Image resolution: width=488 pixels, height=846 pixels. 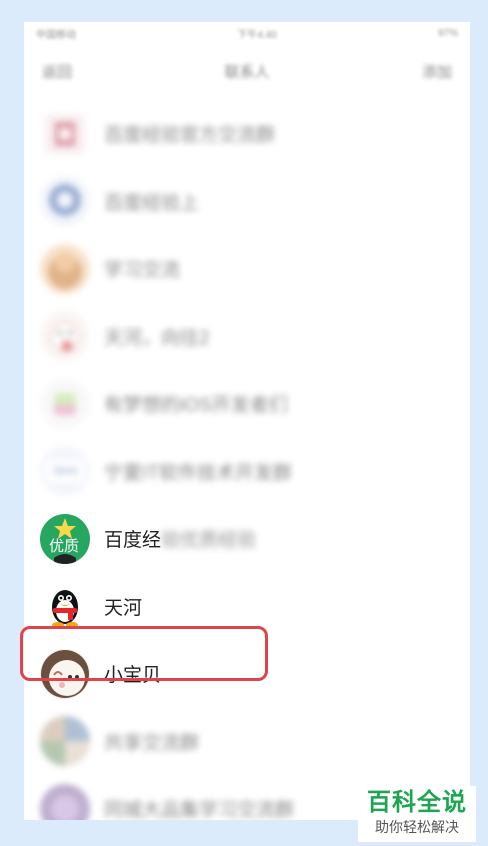 What do you see at coordinates (64, 546) in the screenshot?
I see `avatar-label: 优质` at bounding box center [64, 546].